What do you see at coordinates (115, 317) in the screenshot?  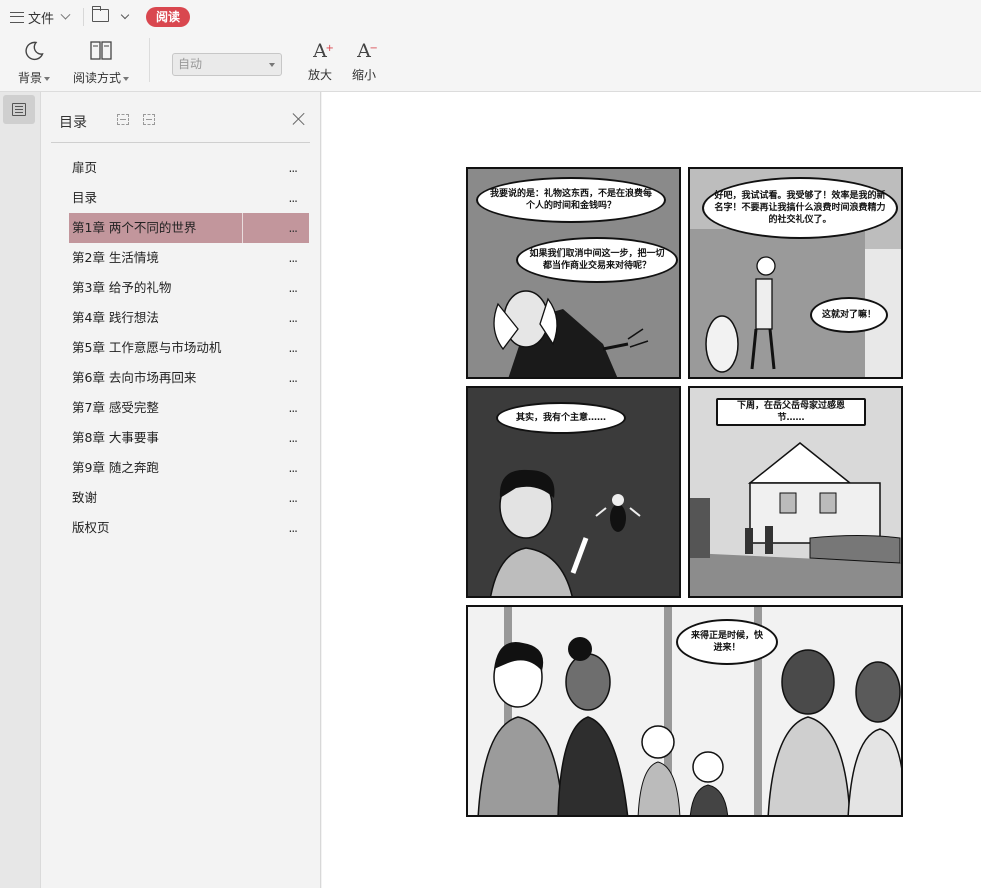 I see `toc-item-label: 第4章 践行想法` at bounding box center [115, 317].